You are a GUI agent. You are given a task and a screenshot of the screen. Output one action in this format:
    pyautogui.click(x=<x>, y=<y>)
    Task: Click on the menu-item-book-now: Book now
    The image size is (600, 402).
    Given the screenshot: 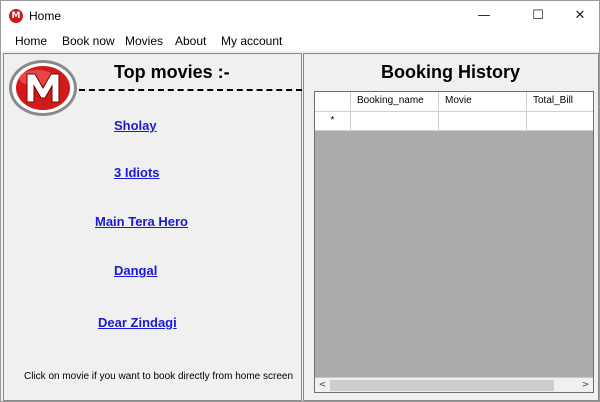 What is the action you would take?
    pyautogui.click(x=88, y=41)
    